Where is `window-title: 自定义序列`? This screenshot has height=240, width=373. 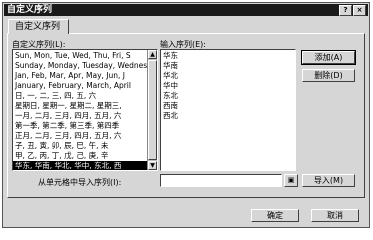 window-title: 自定义序列 is located at coordinates (30, 10).